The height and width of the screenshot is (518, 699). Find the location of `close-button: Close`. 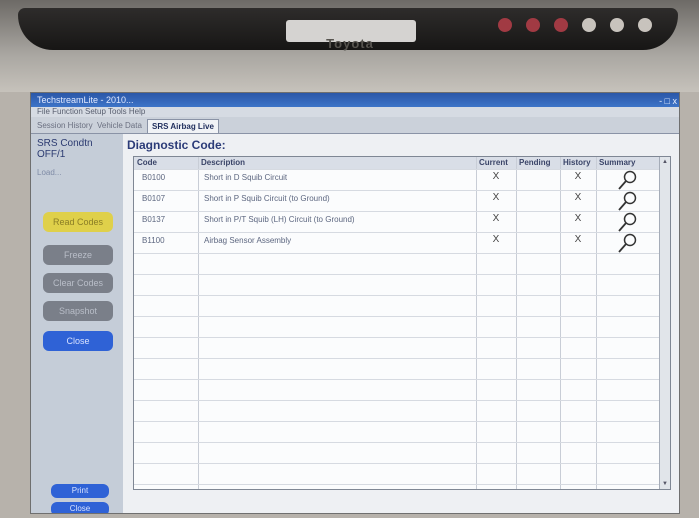

close-button: Close is located at coordinates (78, 341).